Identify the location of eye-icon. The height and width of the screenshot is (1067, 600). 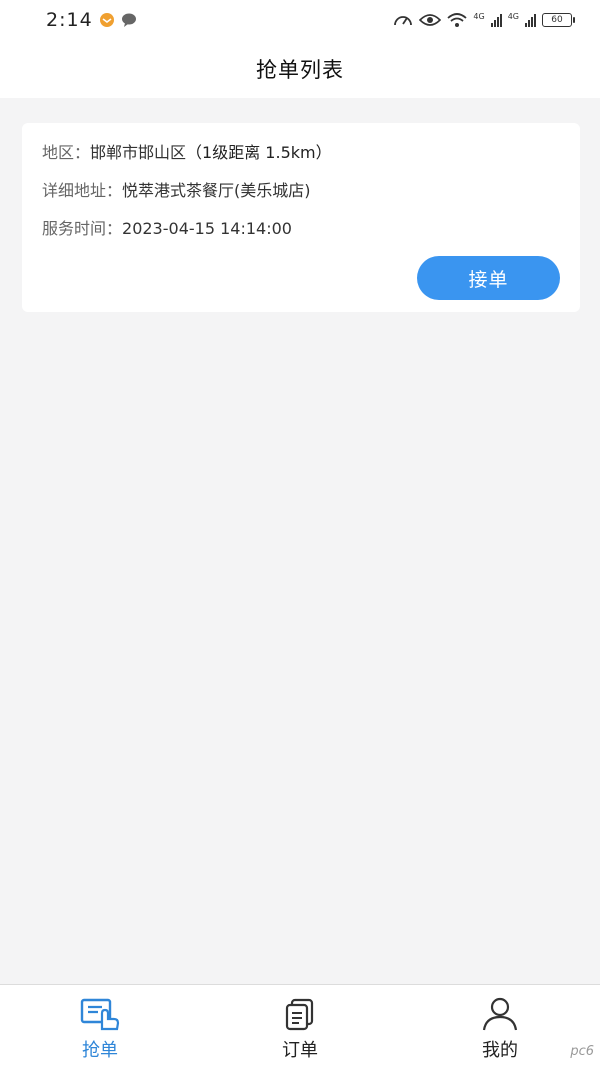
(430, 20).